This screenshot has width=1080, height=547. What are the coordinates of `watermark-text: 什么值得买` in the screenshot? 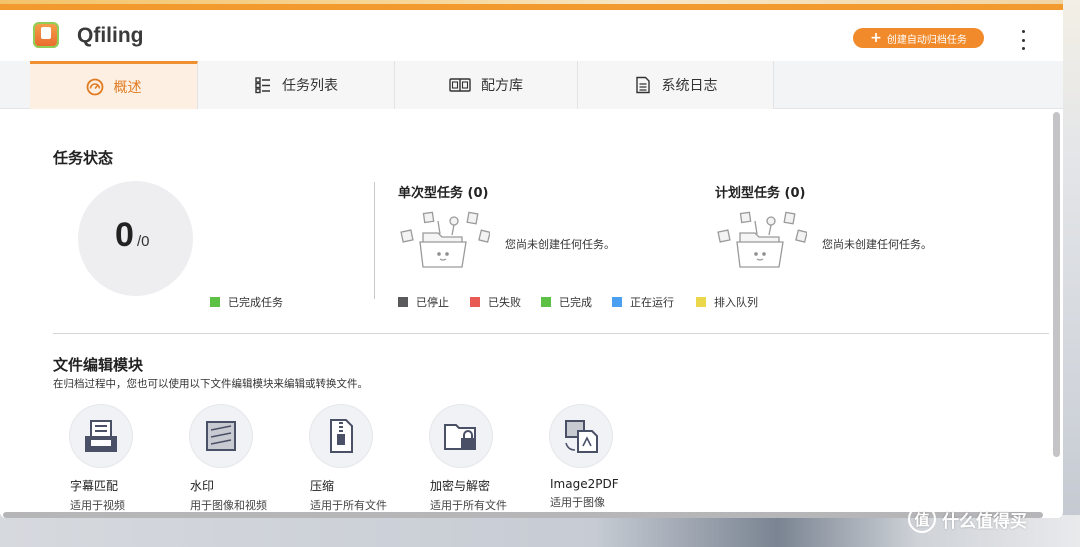 It's located at (984, 521).